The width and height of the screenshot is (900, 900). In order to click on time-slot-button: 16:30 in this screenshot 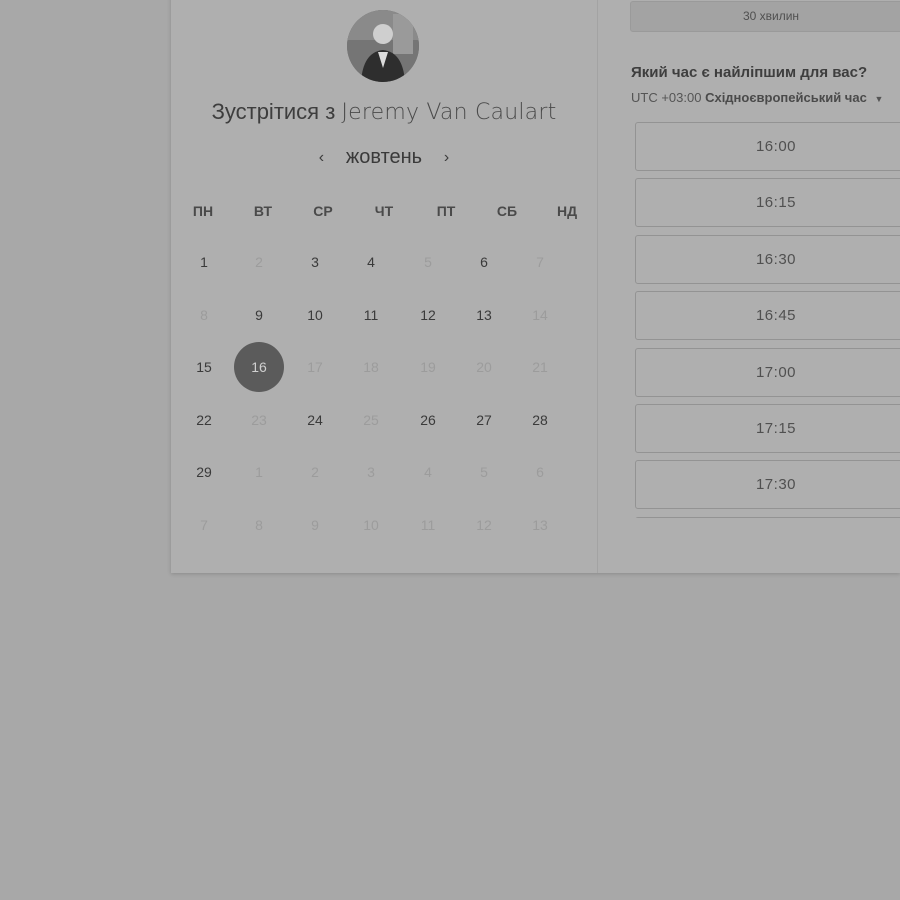, I will do `click(767, 259)`.